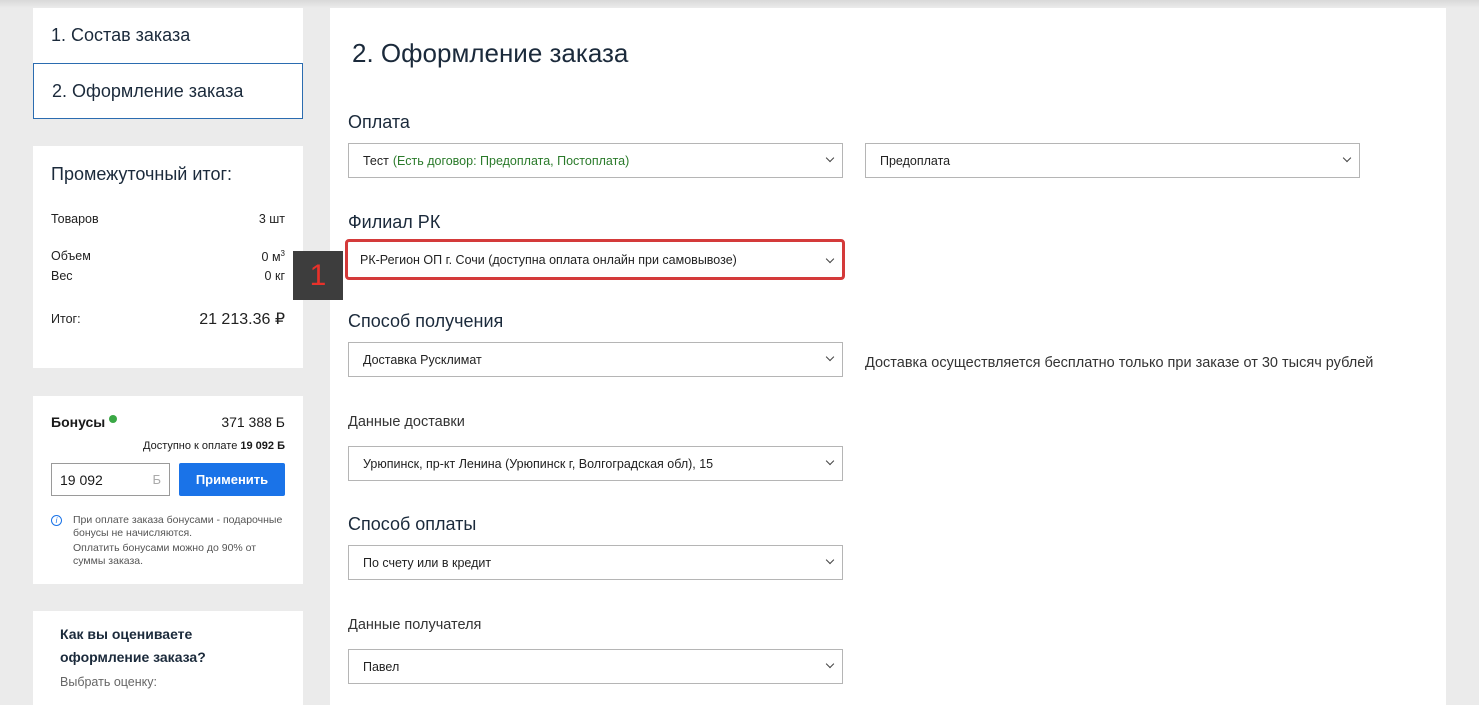 The width and height of the screenshot is (1479, 705). I want to click on summary-label: Вес, so click(62, 276).